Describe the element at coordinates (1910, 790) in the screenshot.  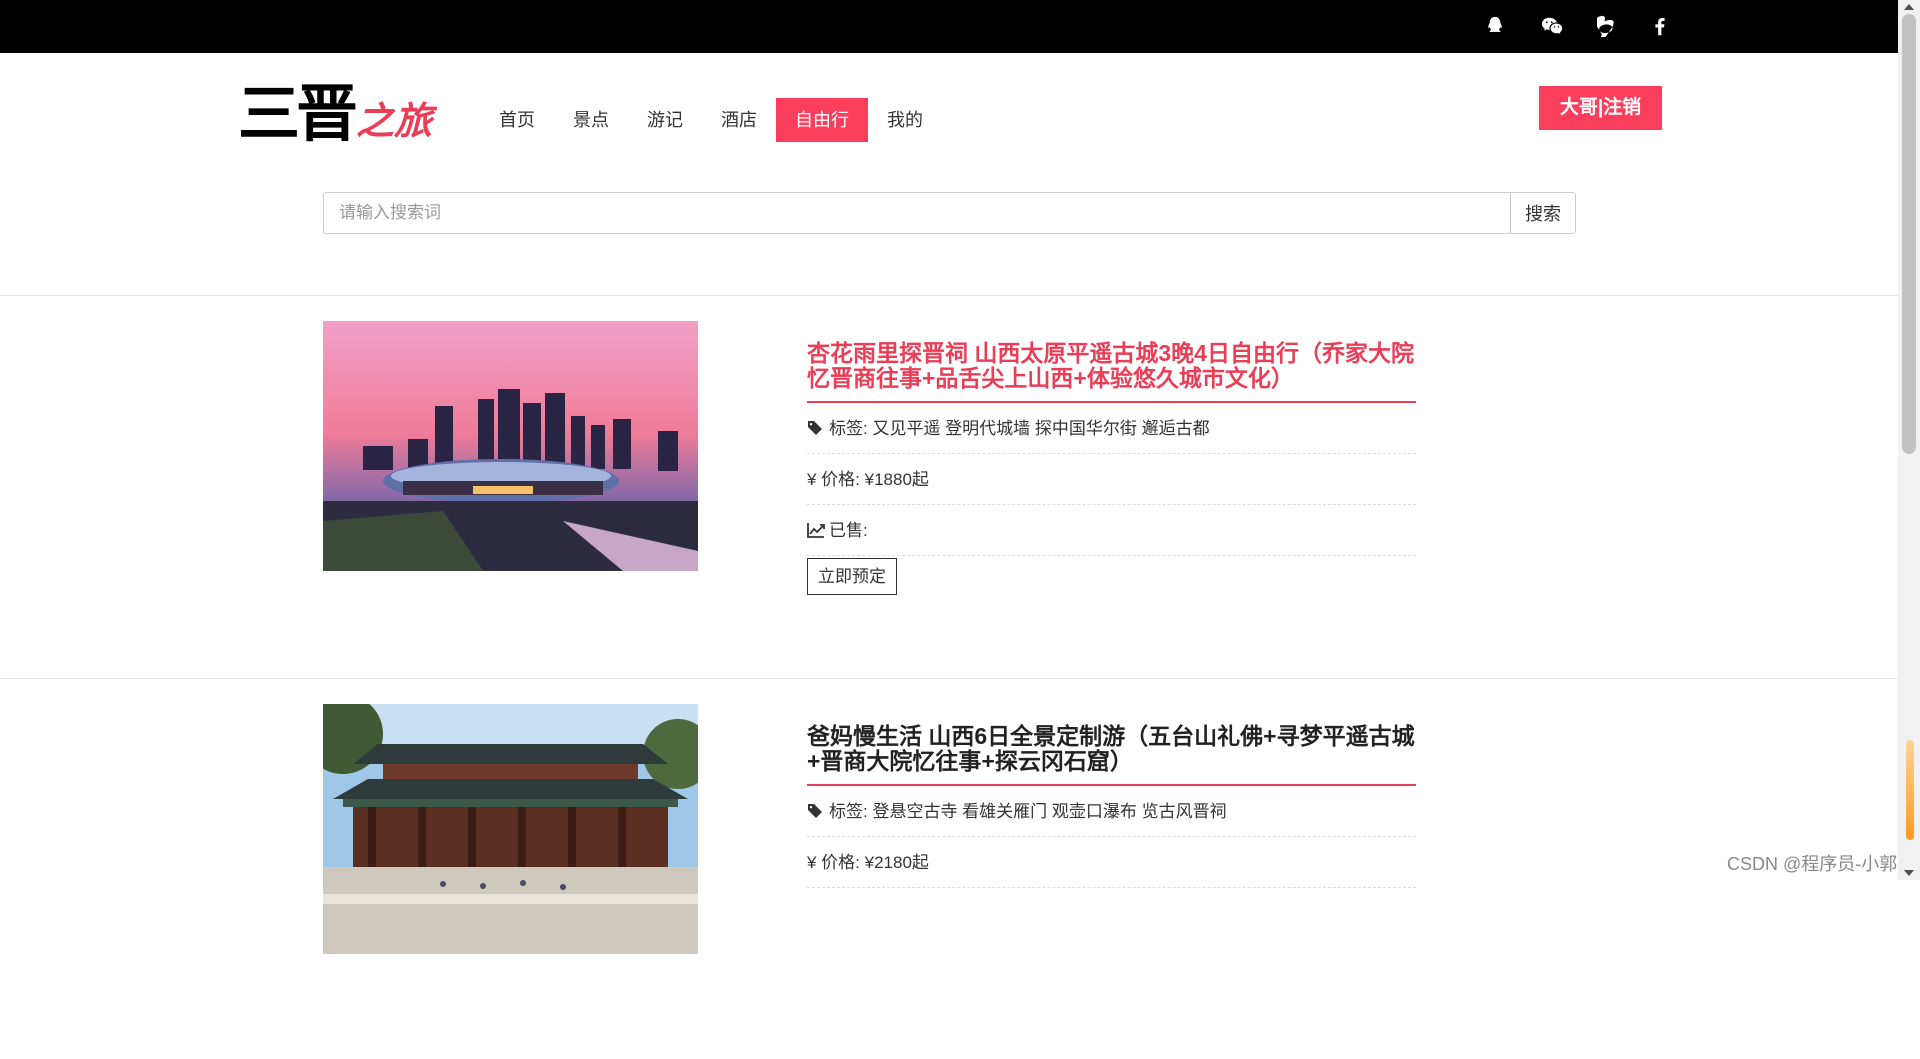
I see `scroll-progress-indicator` at that location.